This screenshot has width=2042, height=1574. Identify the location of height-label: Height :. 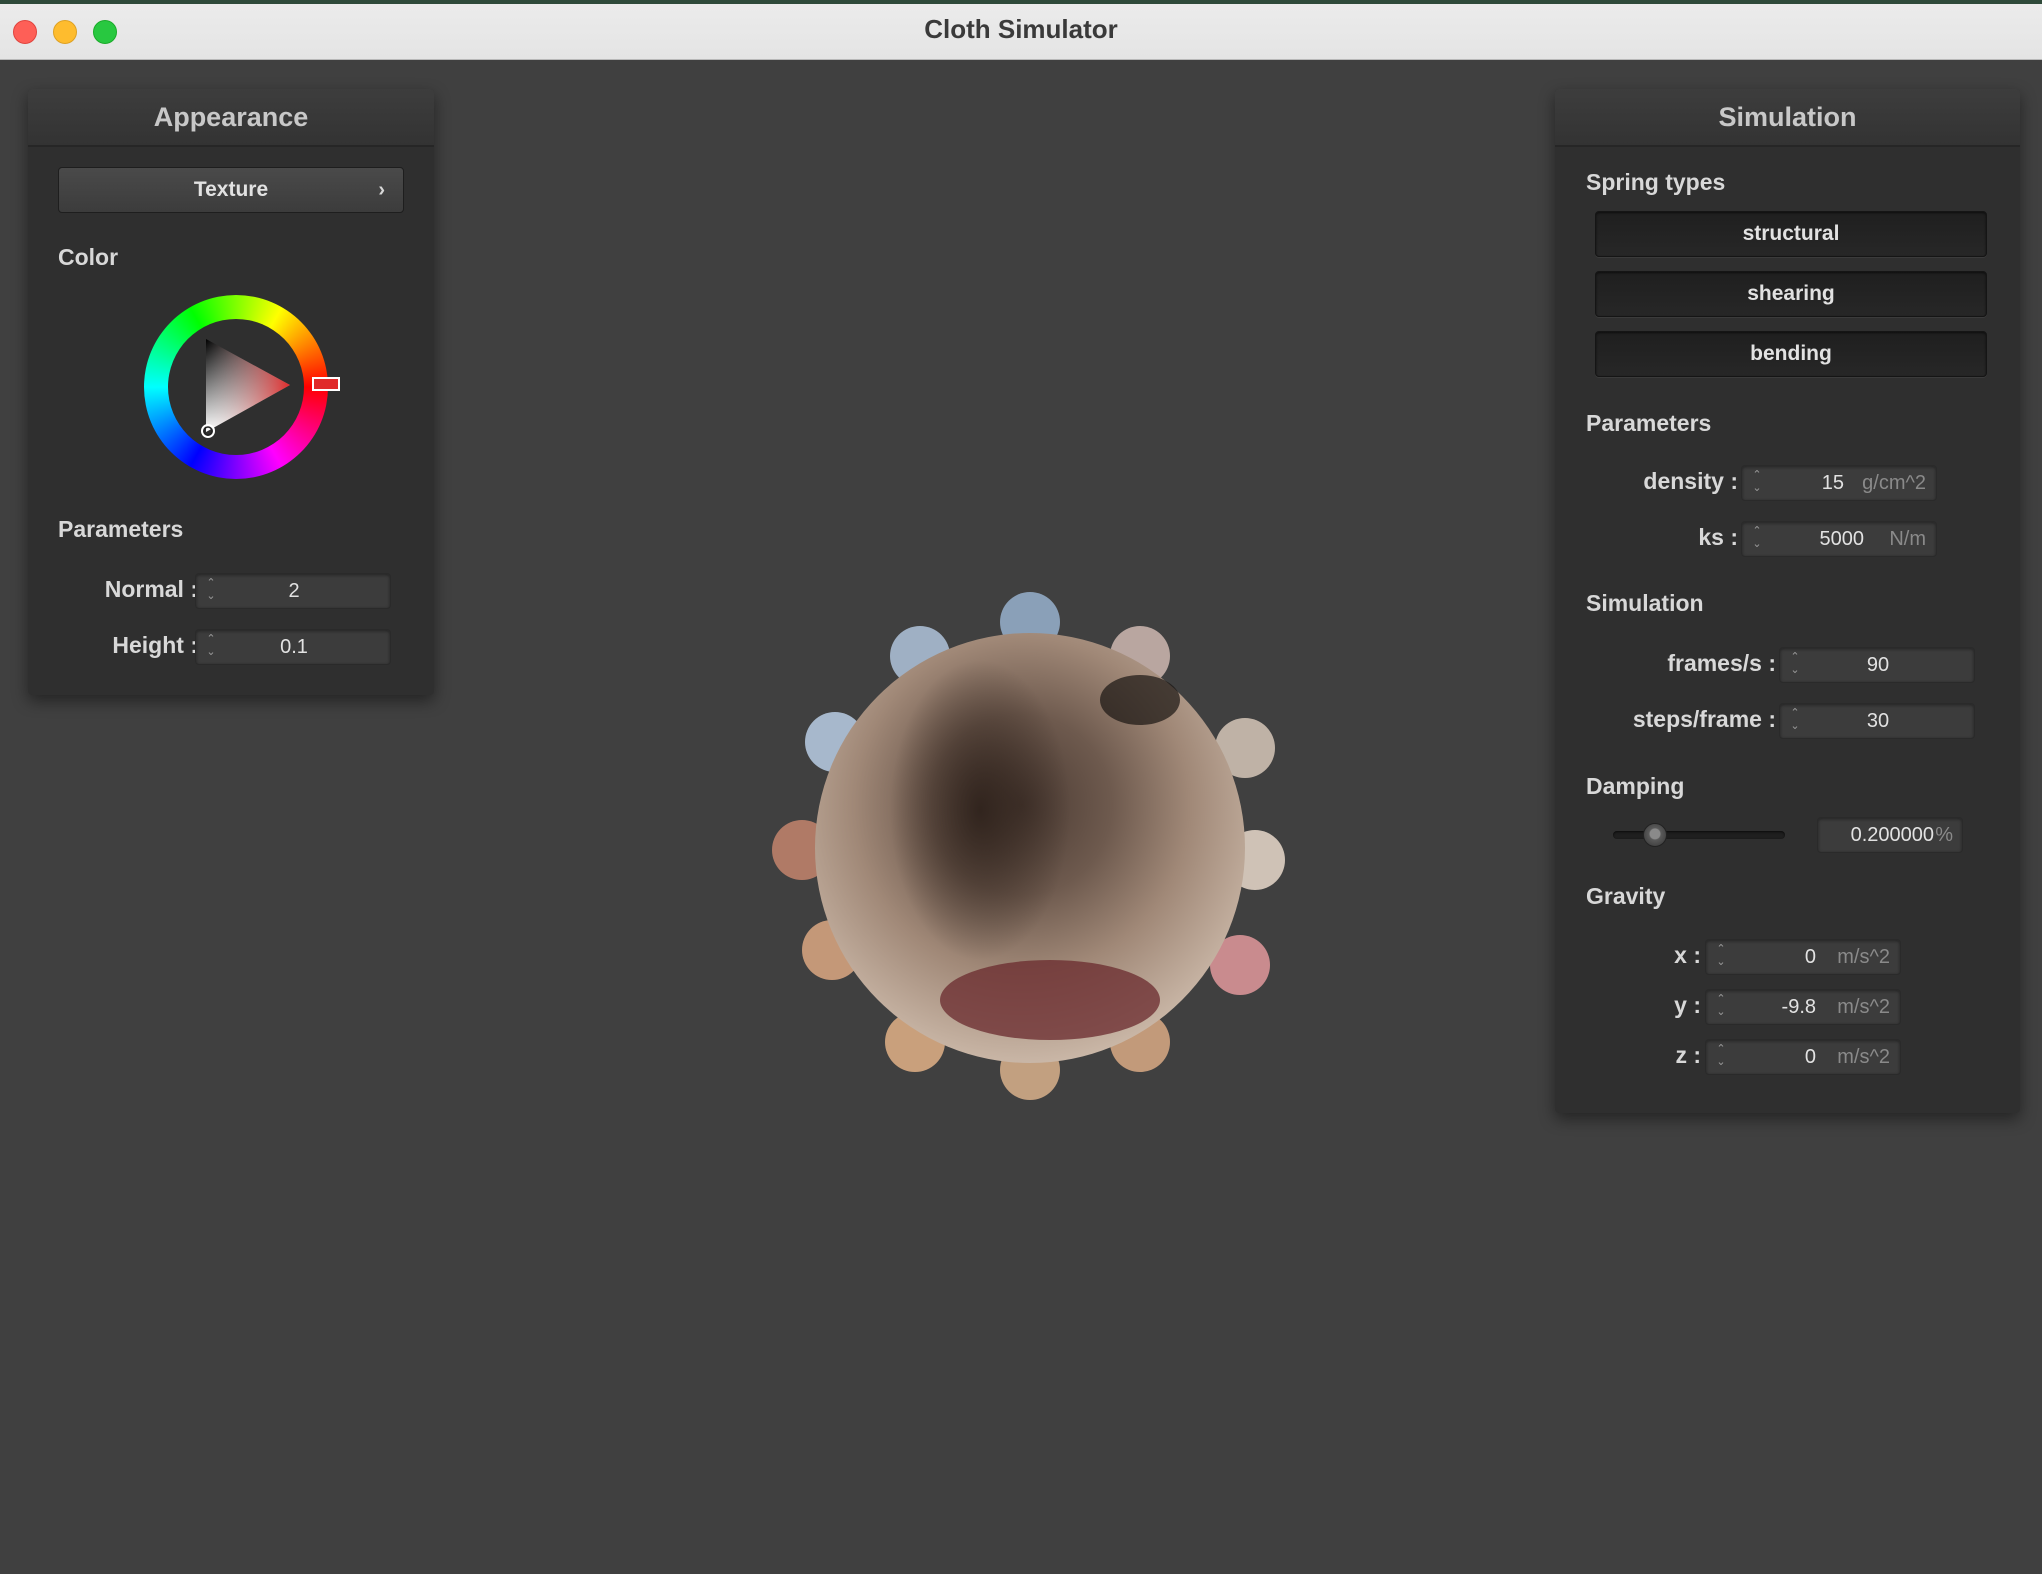
(155, 645).